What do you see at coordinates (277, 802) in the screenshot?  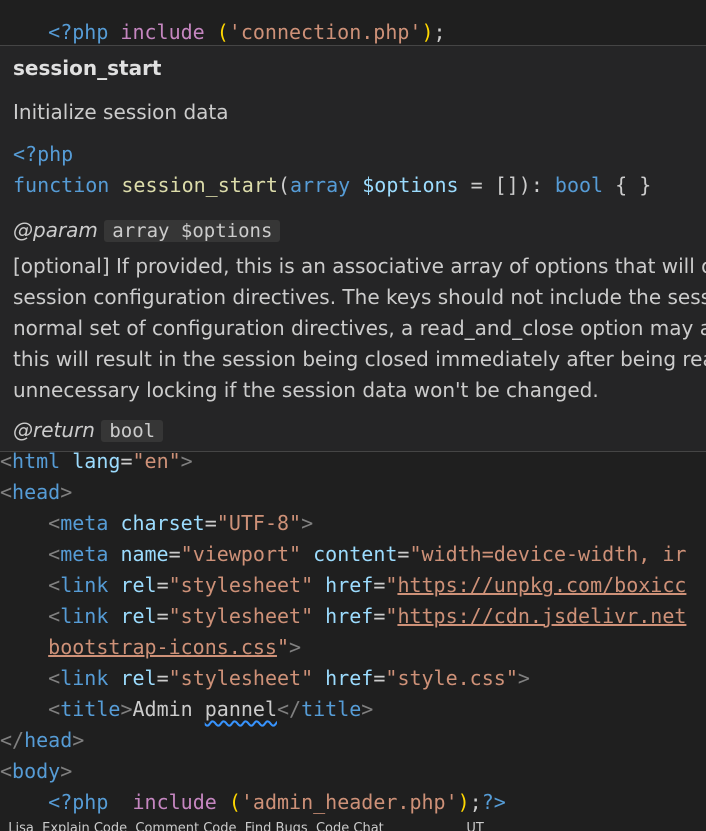 I see `code-line-php-include-header: <?php include ('admin_header.php');?>` at bounding box center [277, 802].